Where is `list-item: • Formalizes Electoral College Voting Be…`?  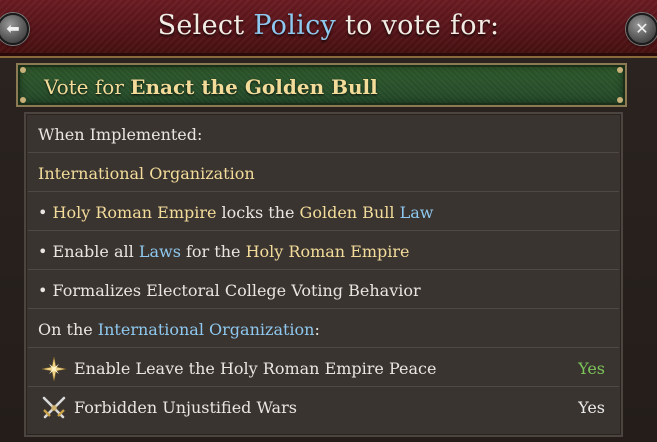
list-item: • Formalizes Electoral College Voting Be… is located at coordinates (323, 290).